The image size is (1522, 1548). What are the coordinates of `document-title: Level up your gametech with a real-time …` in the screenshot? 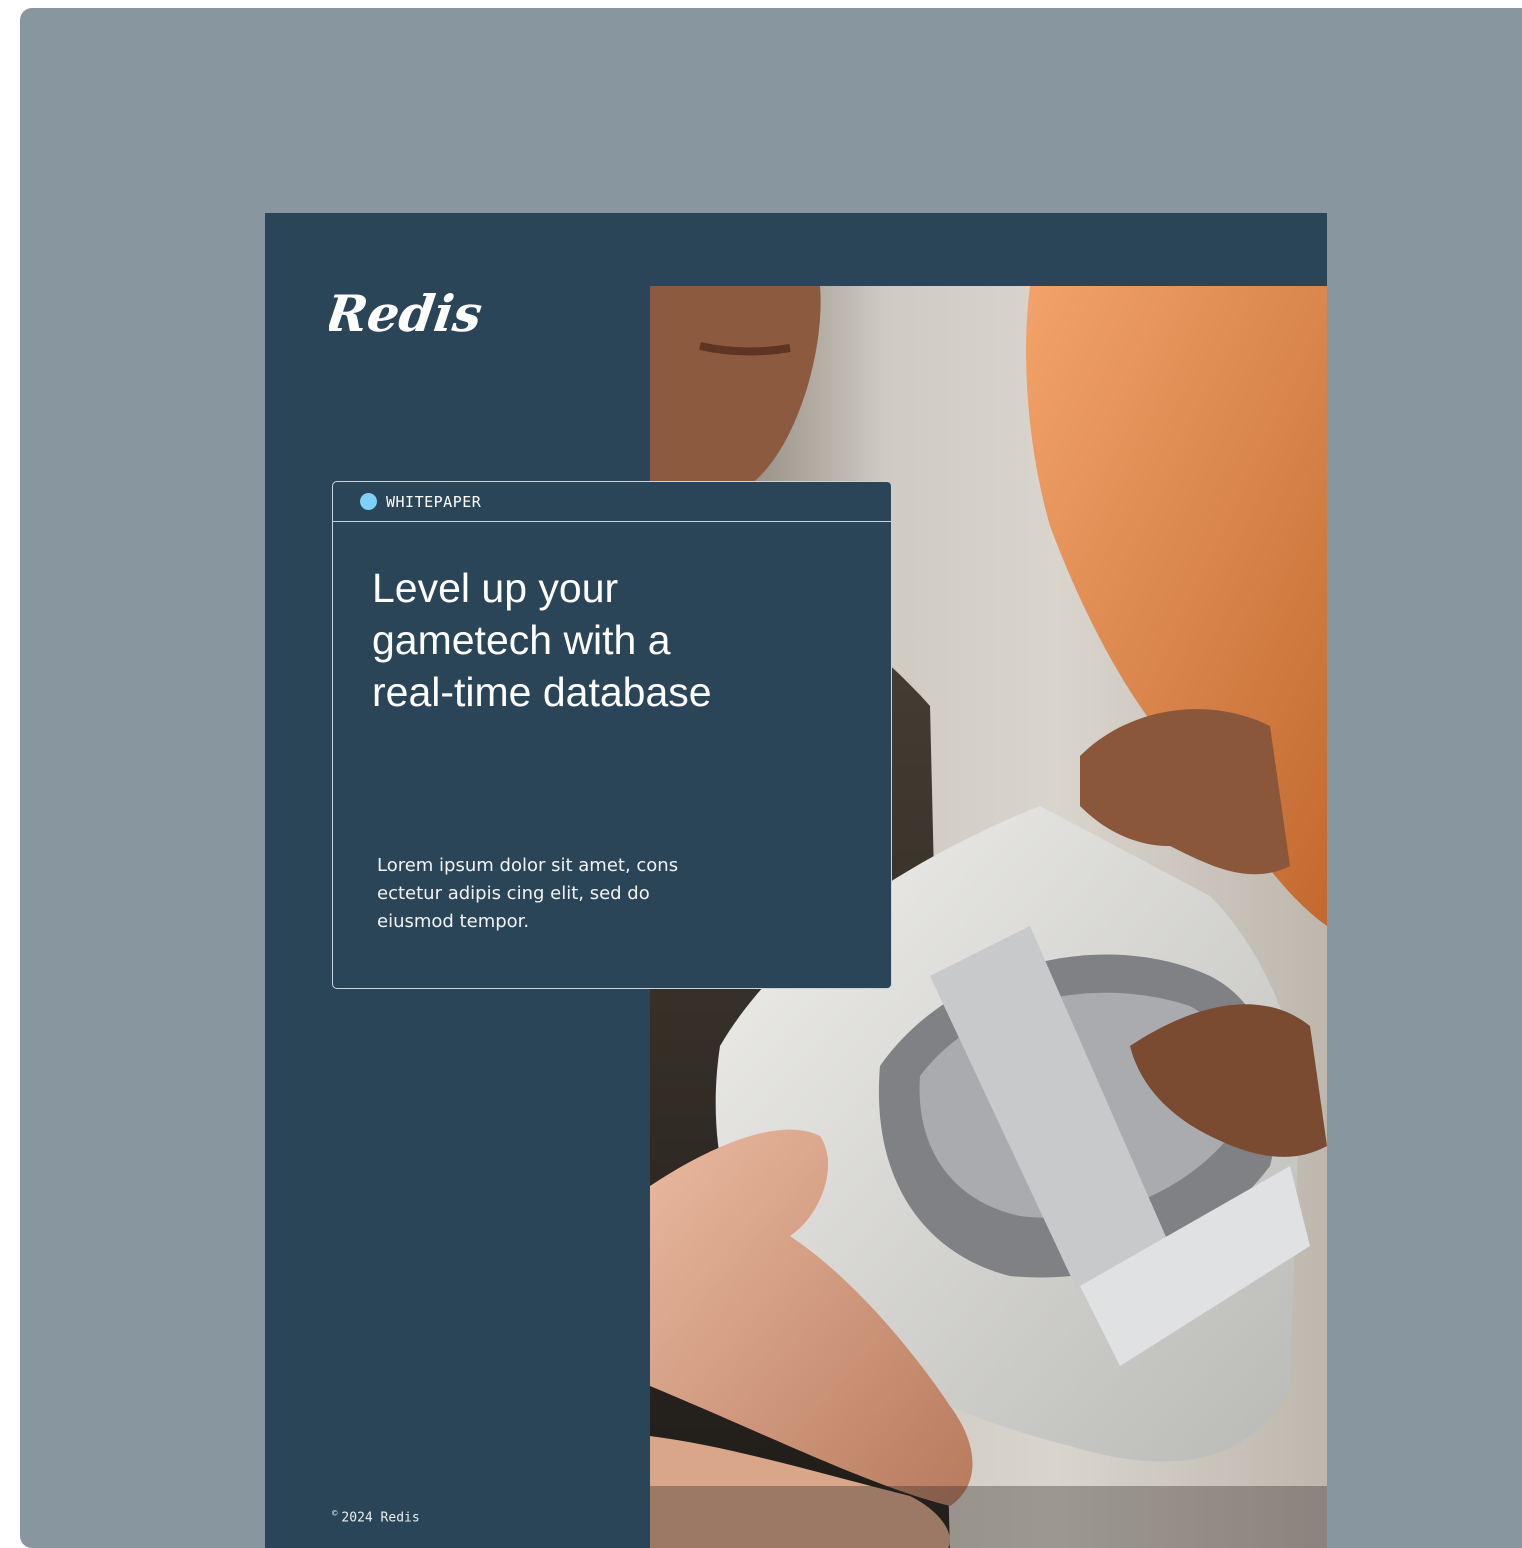 It's located at (607, 640).